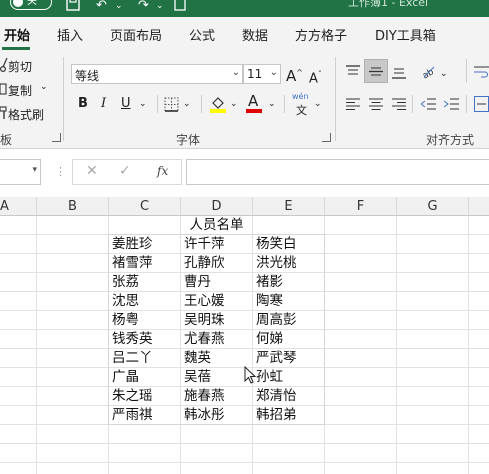 The width and height of the screenshot is (489, 474). What do you see at coordinates (269, 377) in the screenshot?
I see `data-cell: 孙虹` at bounding box center [269, 377].